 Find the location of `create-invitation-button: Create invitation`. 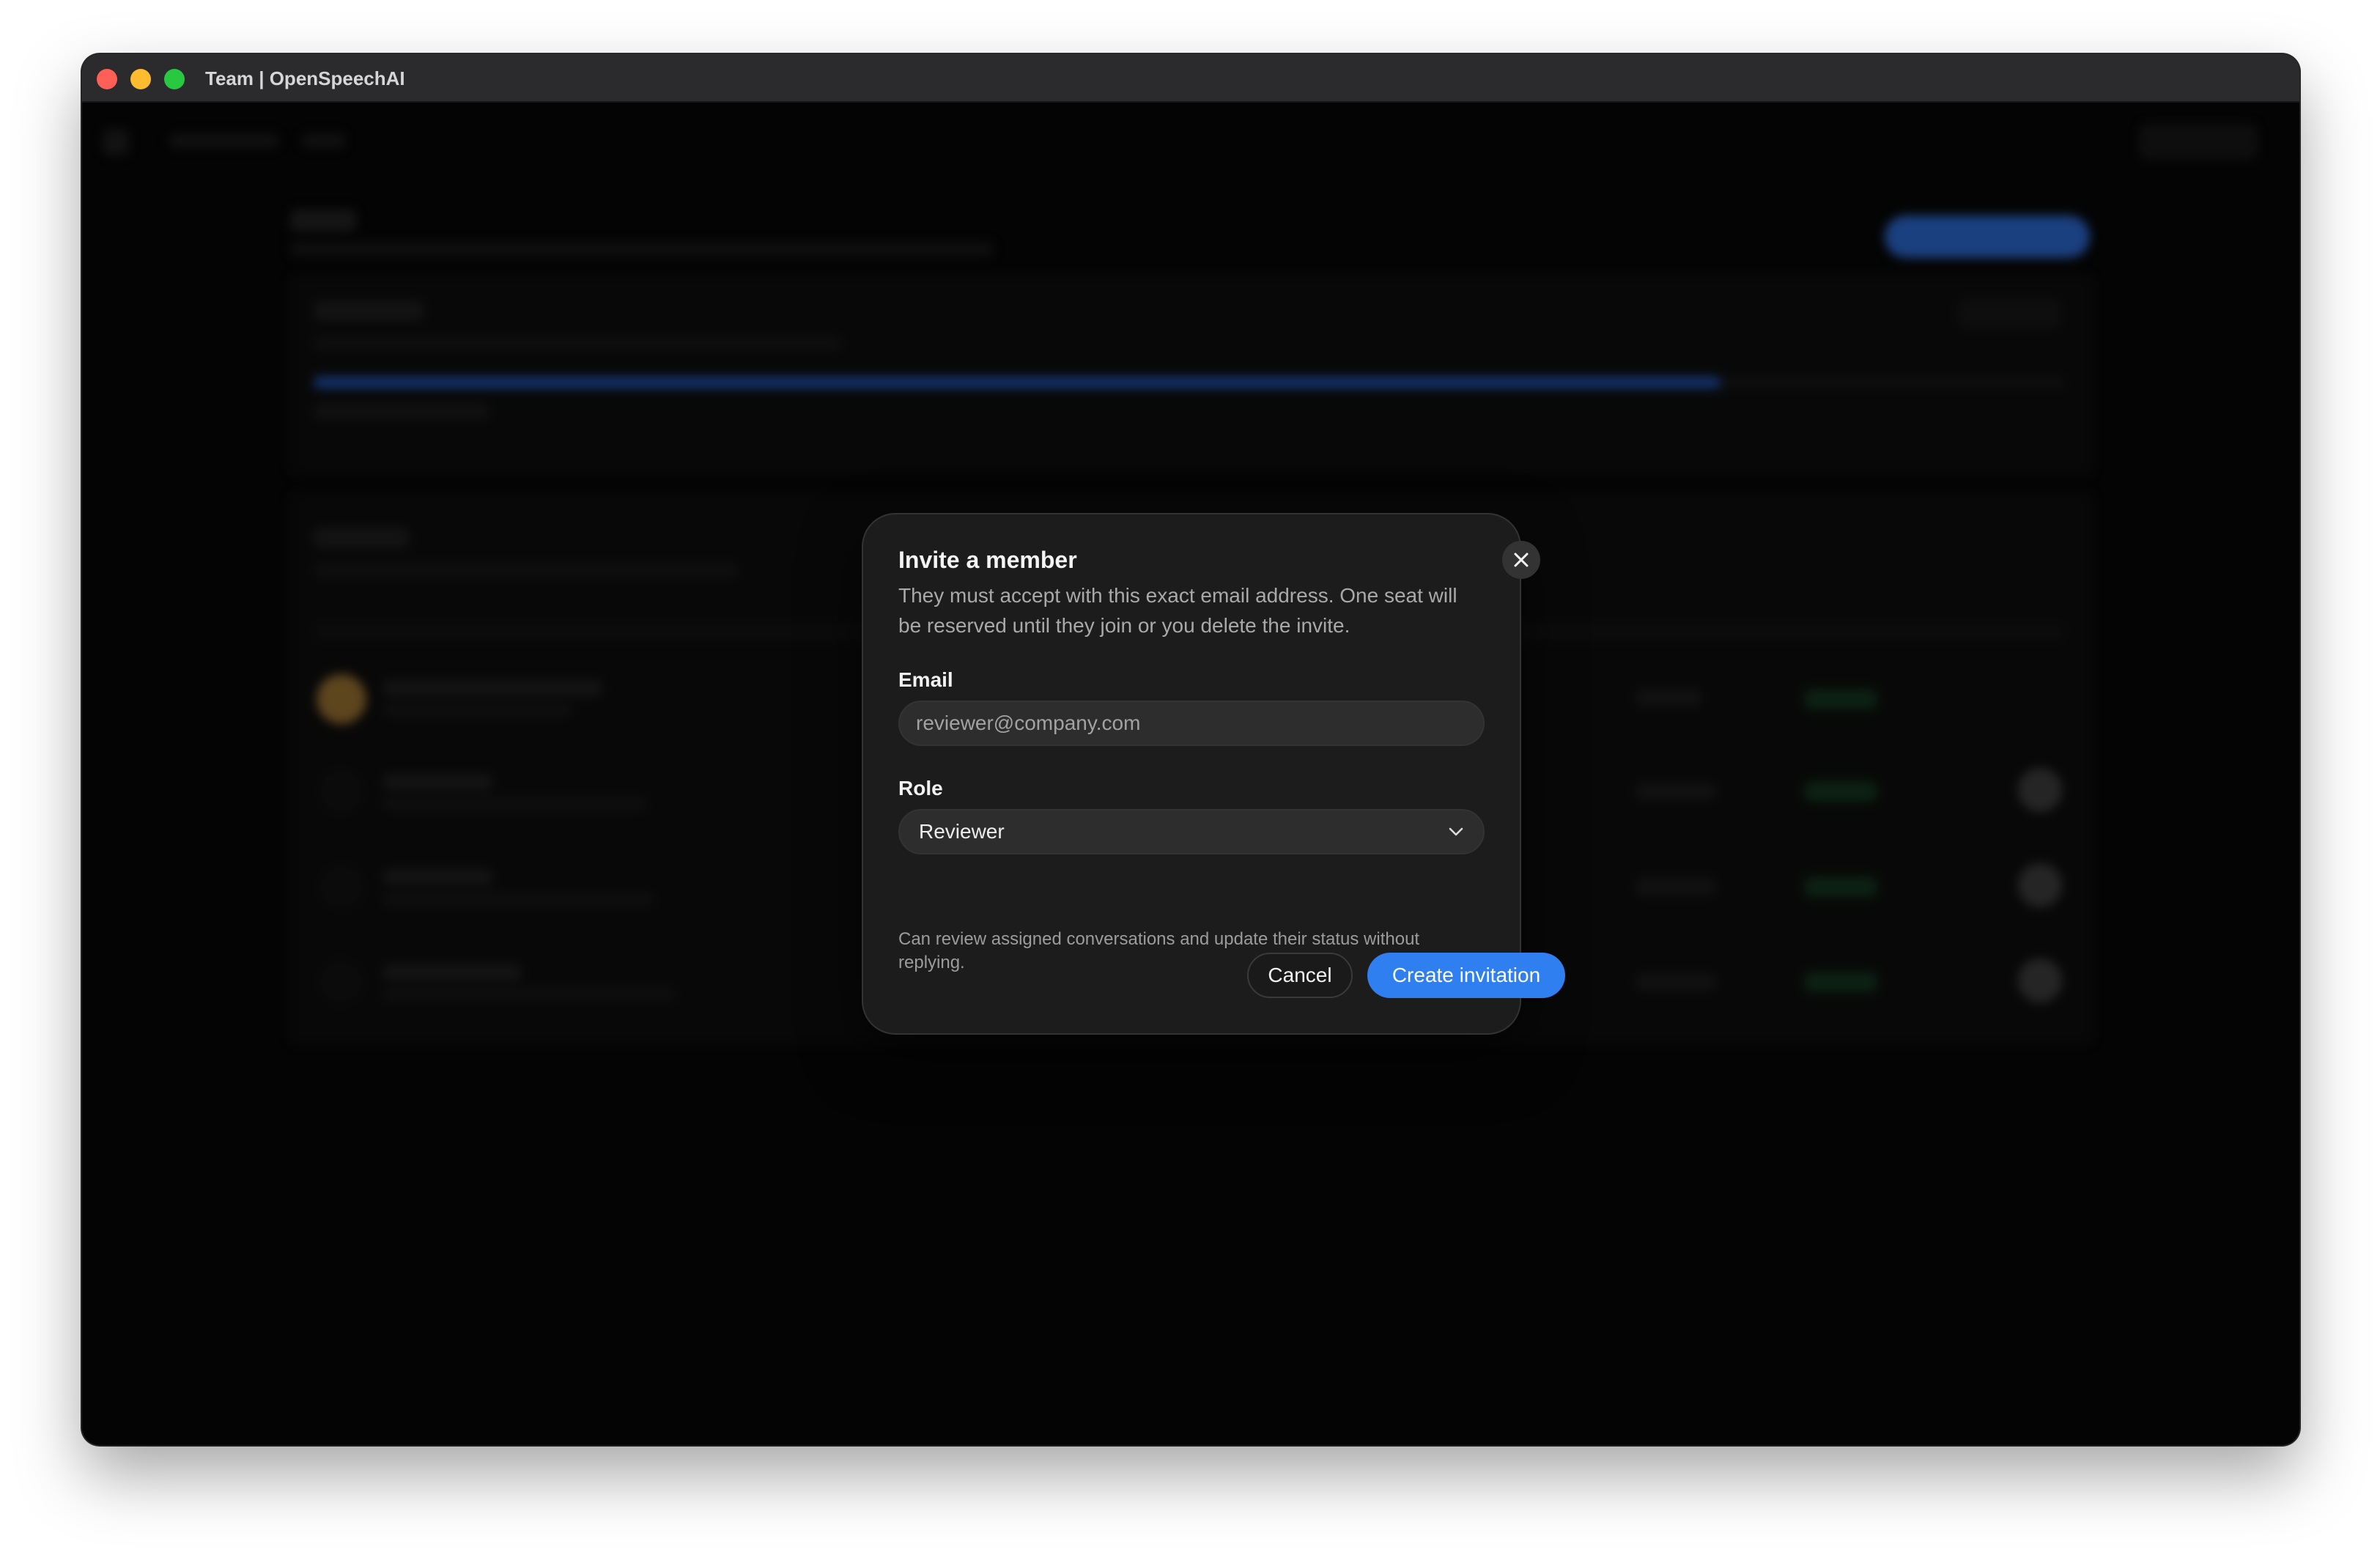

create-invitation-button: Create invitation is located at coordinates (1466, 976).